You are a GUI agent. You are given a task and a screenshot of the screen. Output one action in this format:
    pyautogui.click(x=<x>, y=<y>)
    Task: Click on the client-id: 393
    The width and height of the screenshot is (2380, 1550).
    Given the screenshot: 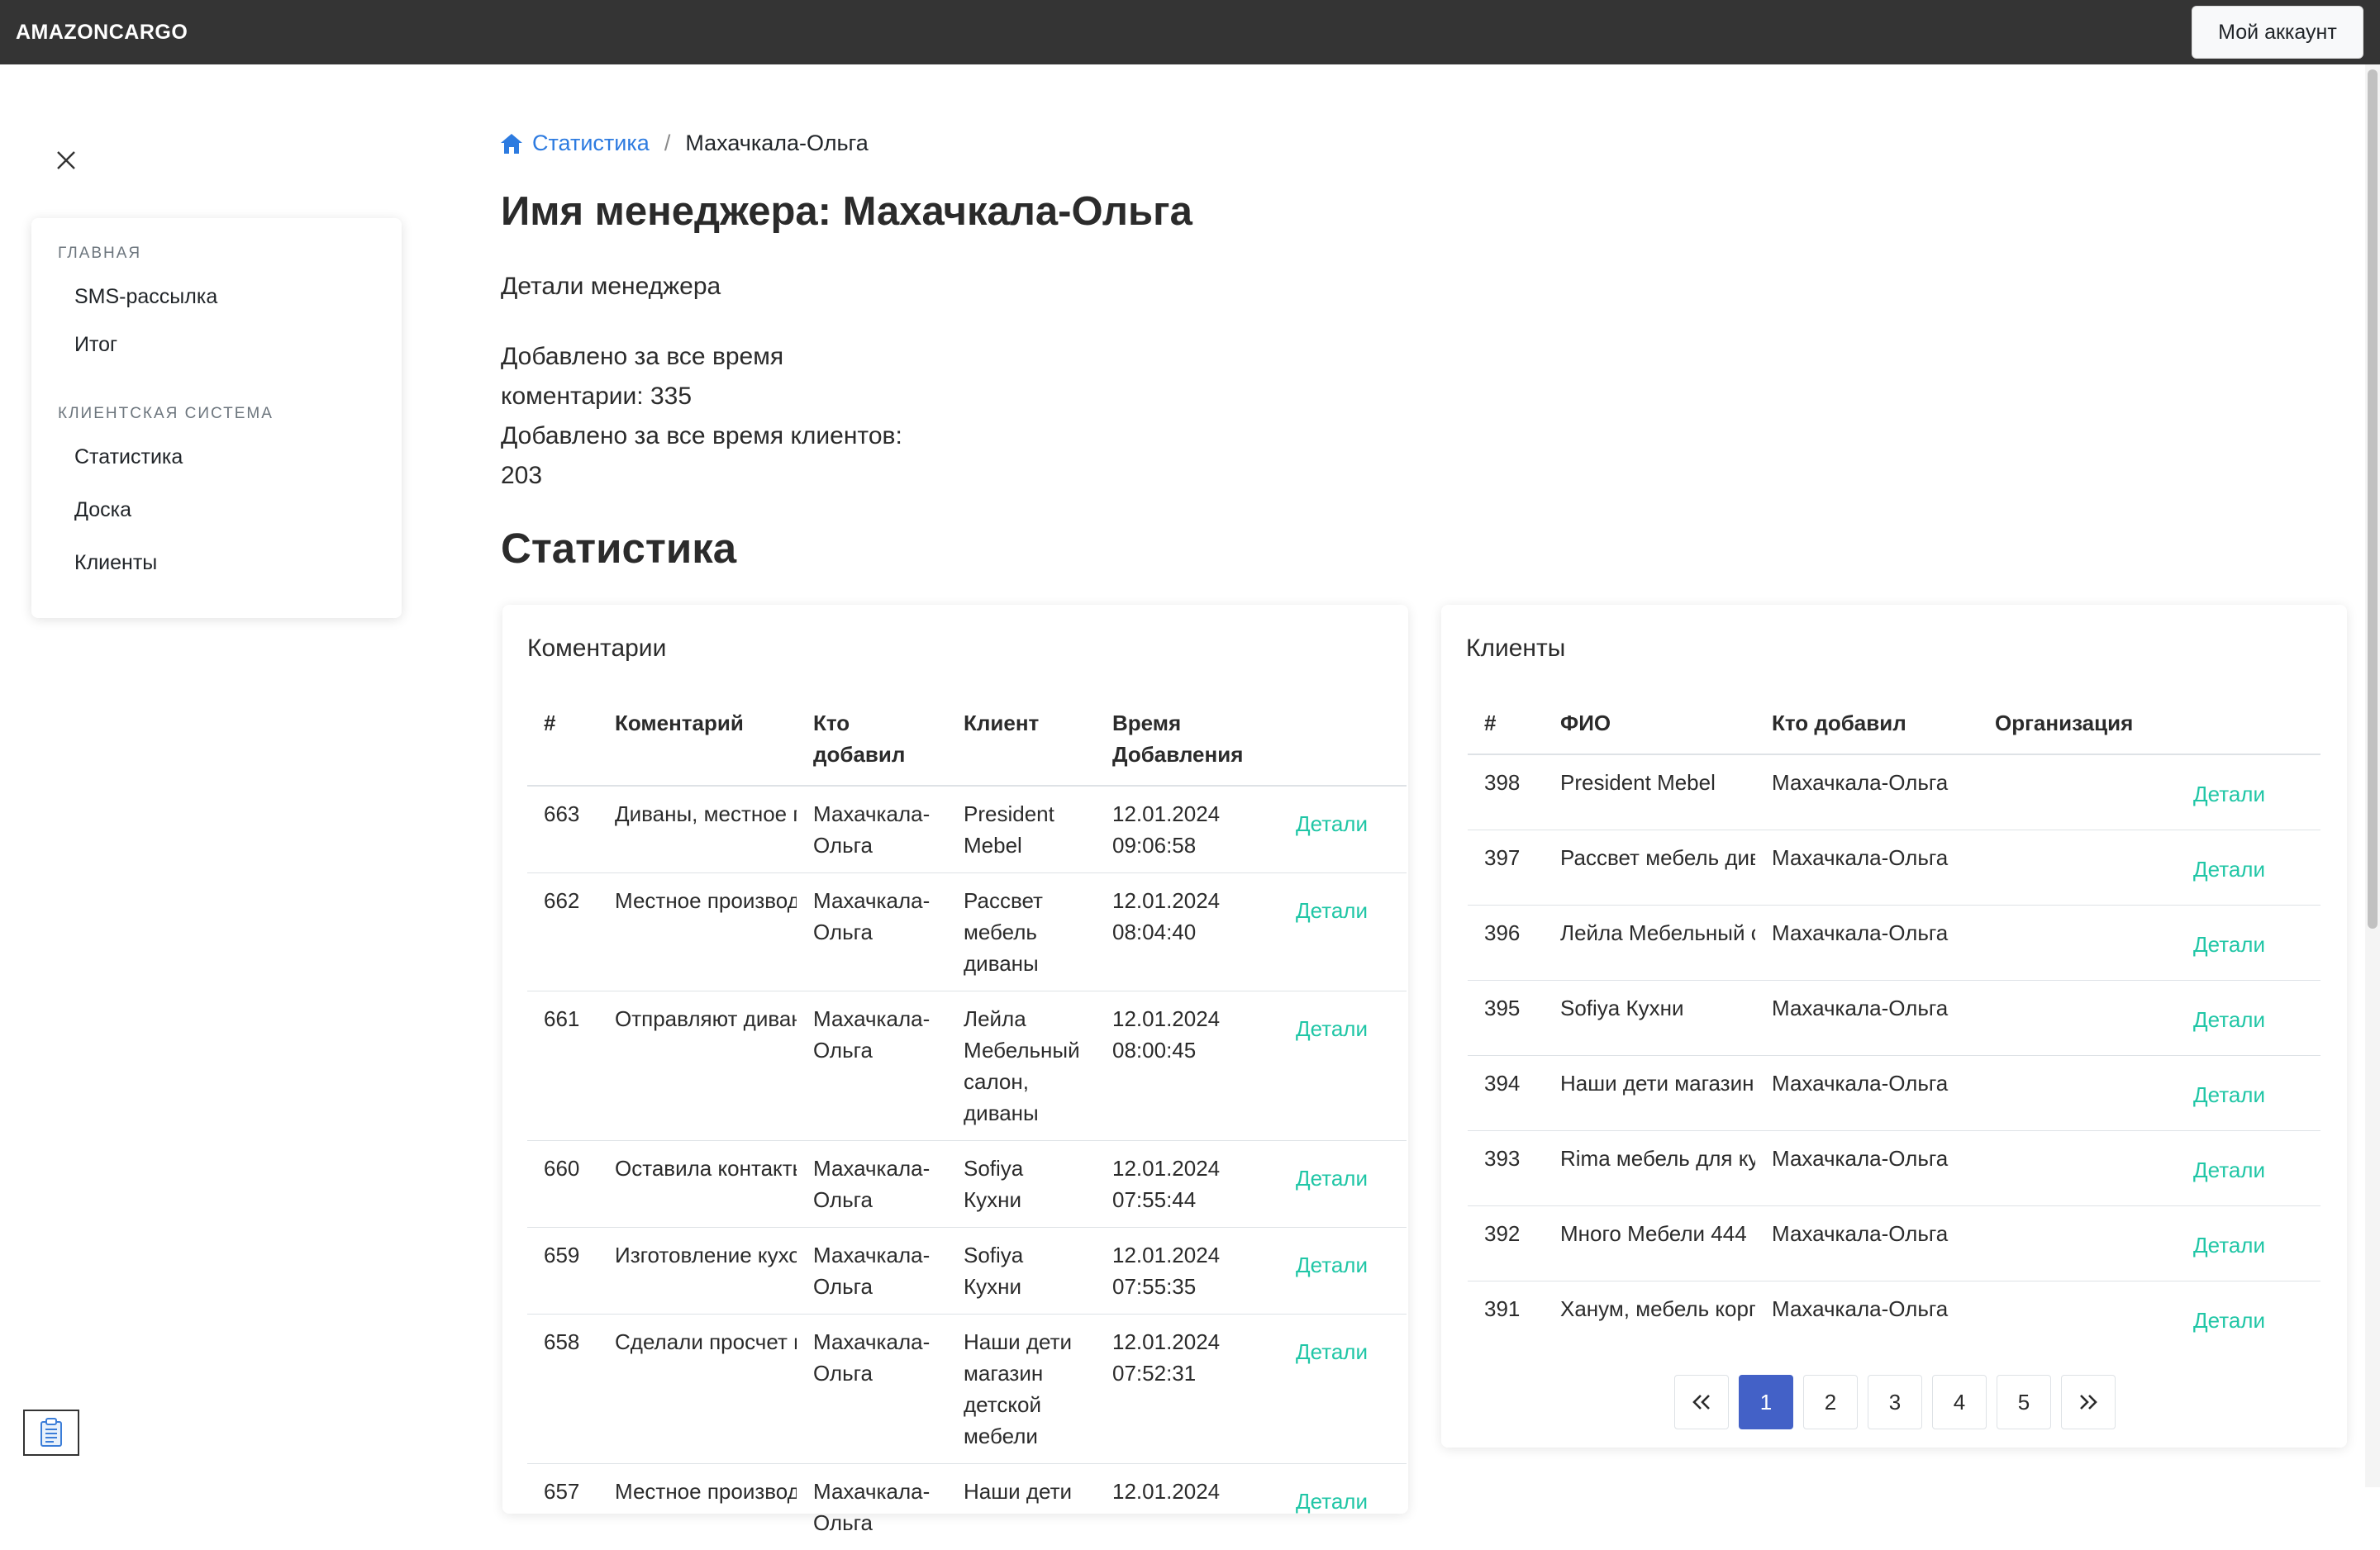 What is the action you would take?
    pyautogui.click(x=1506, y=1167)
    